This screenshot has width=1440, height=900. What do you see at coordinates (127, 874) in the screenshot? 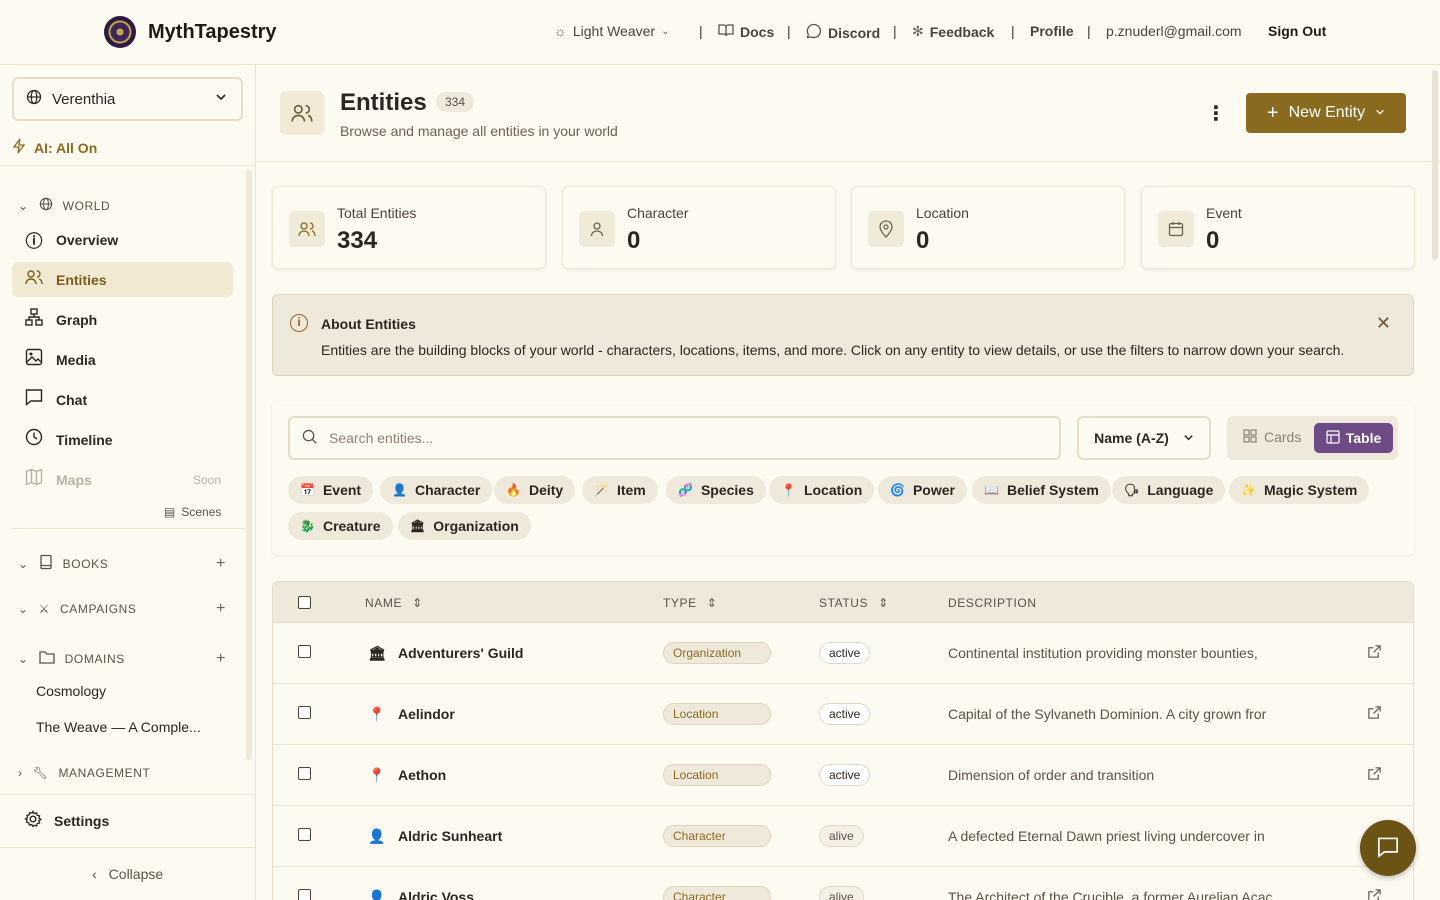
I see `collapse-button: ‹ Collapse` at bounding box center [127, 874].